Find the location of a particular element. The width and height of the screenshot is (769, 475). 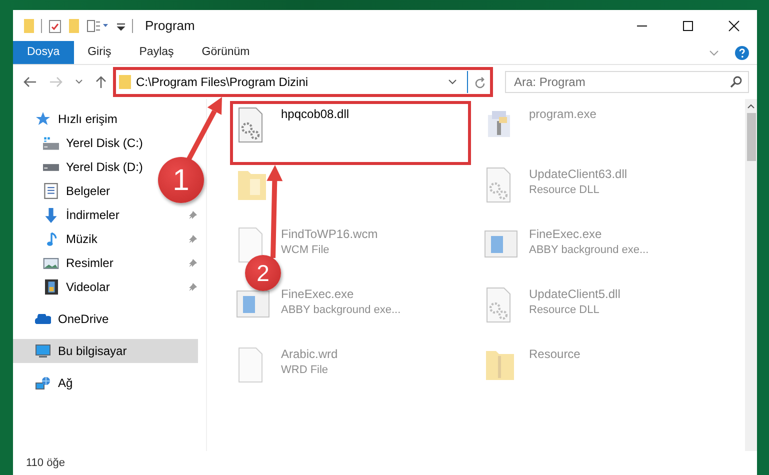

help-icon is located at coordinates (742, 53).